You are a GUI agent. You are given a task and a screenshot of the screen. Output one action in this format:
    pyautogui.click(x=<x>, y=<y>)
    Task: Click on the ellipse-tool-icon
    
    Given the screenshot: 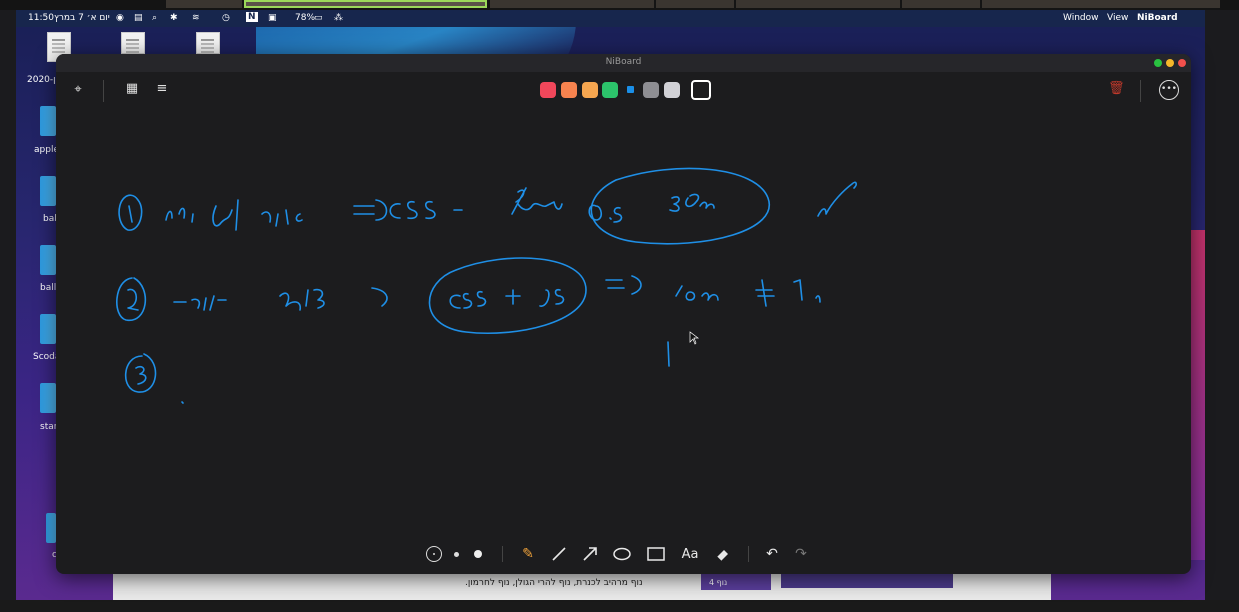 What is the action you would take?
    pyautogui.click(x=622, y=554)
    